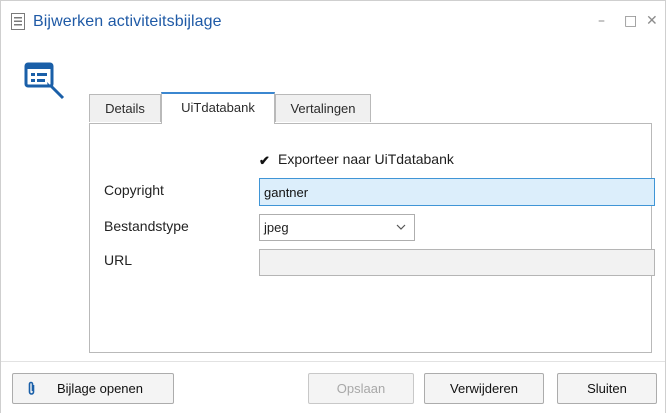 The image size is (666, 413). Describe the element at coordinates (323, 108) in the screenshot. I see `tab-vertalingen: Vertalingen` at that location.